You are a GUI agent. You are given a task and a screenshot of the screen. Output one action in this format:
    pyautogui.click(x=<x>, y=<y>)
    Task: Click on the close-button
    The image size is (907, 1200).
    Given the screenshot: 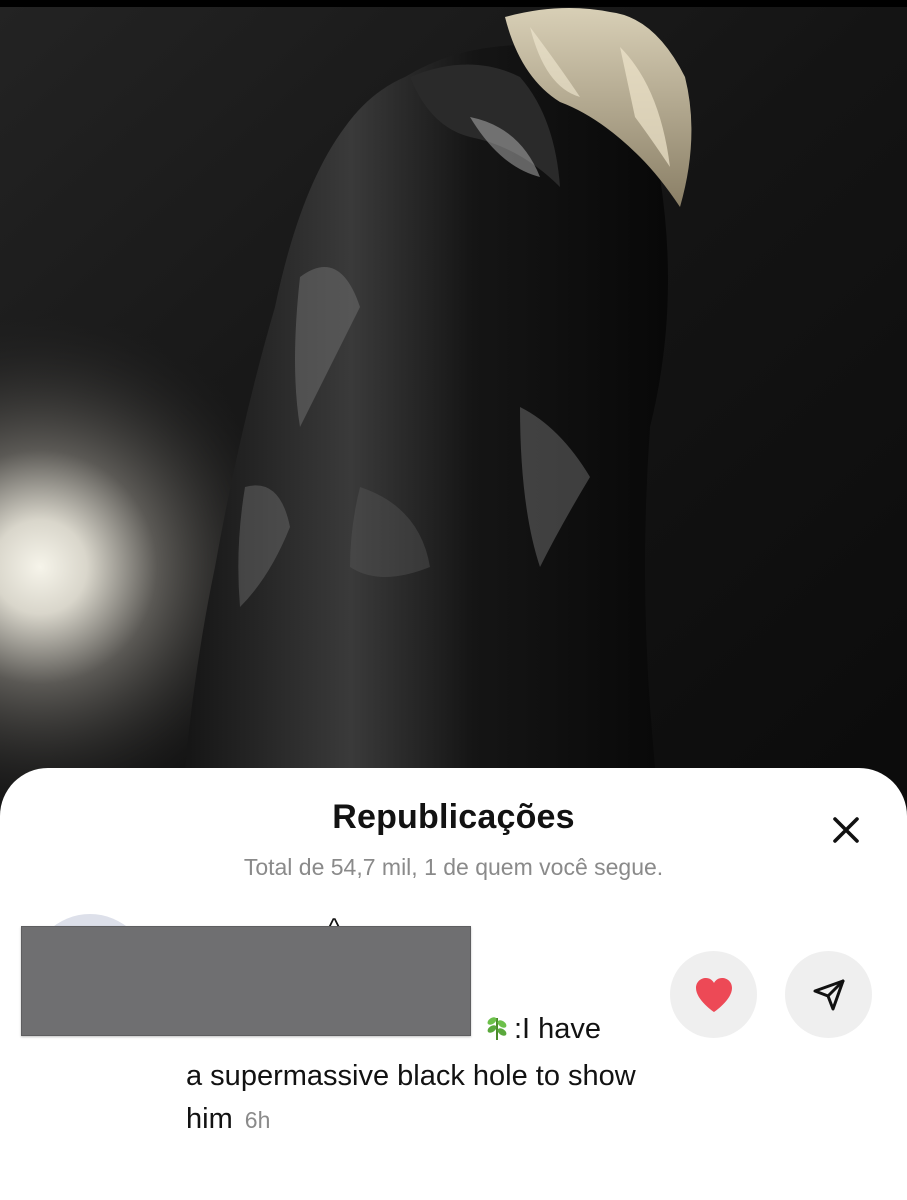 What is the action you would take?
    pyautogui.click(x=846, y=830)
    